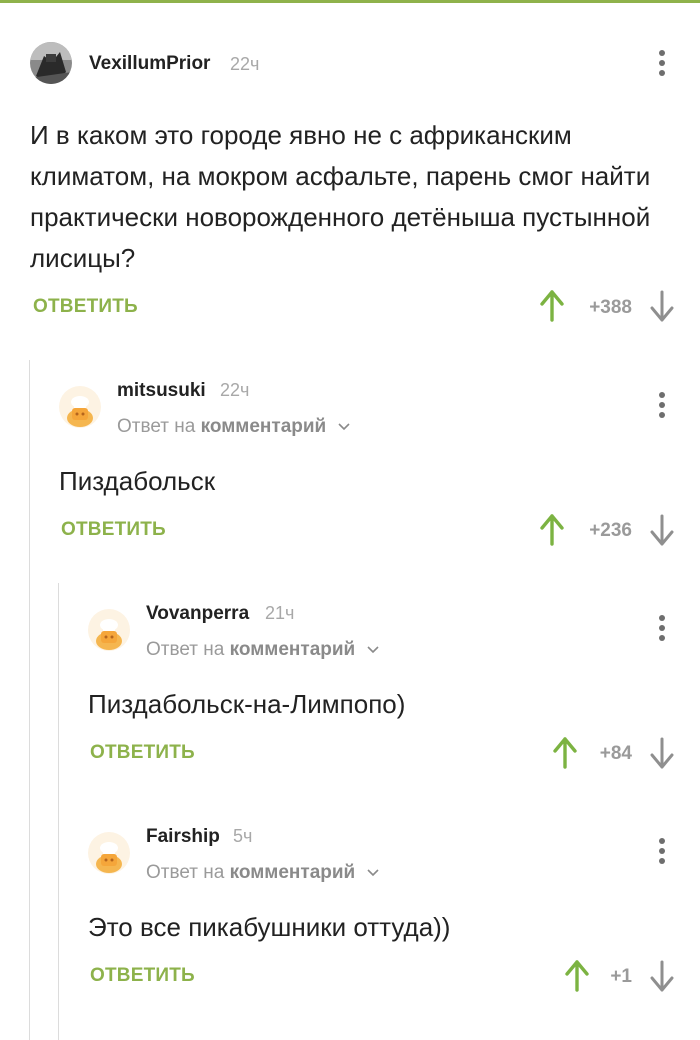 This screenshot has width=700, height=1040. I want to click on comment-username: Vovanperra, so click(197, 614).